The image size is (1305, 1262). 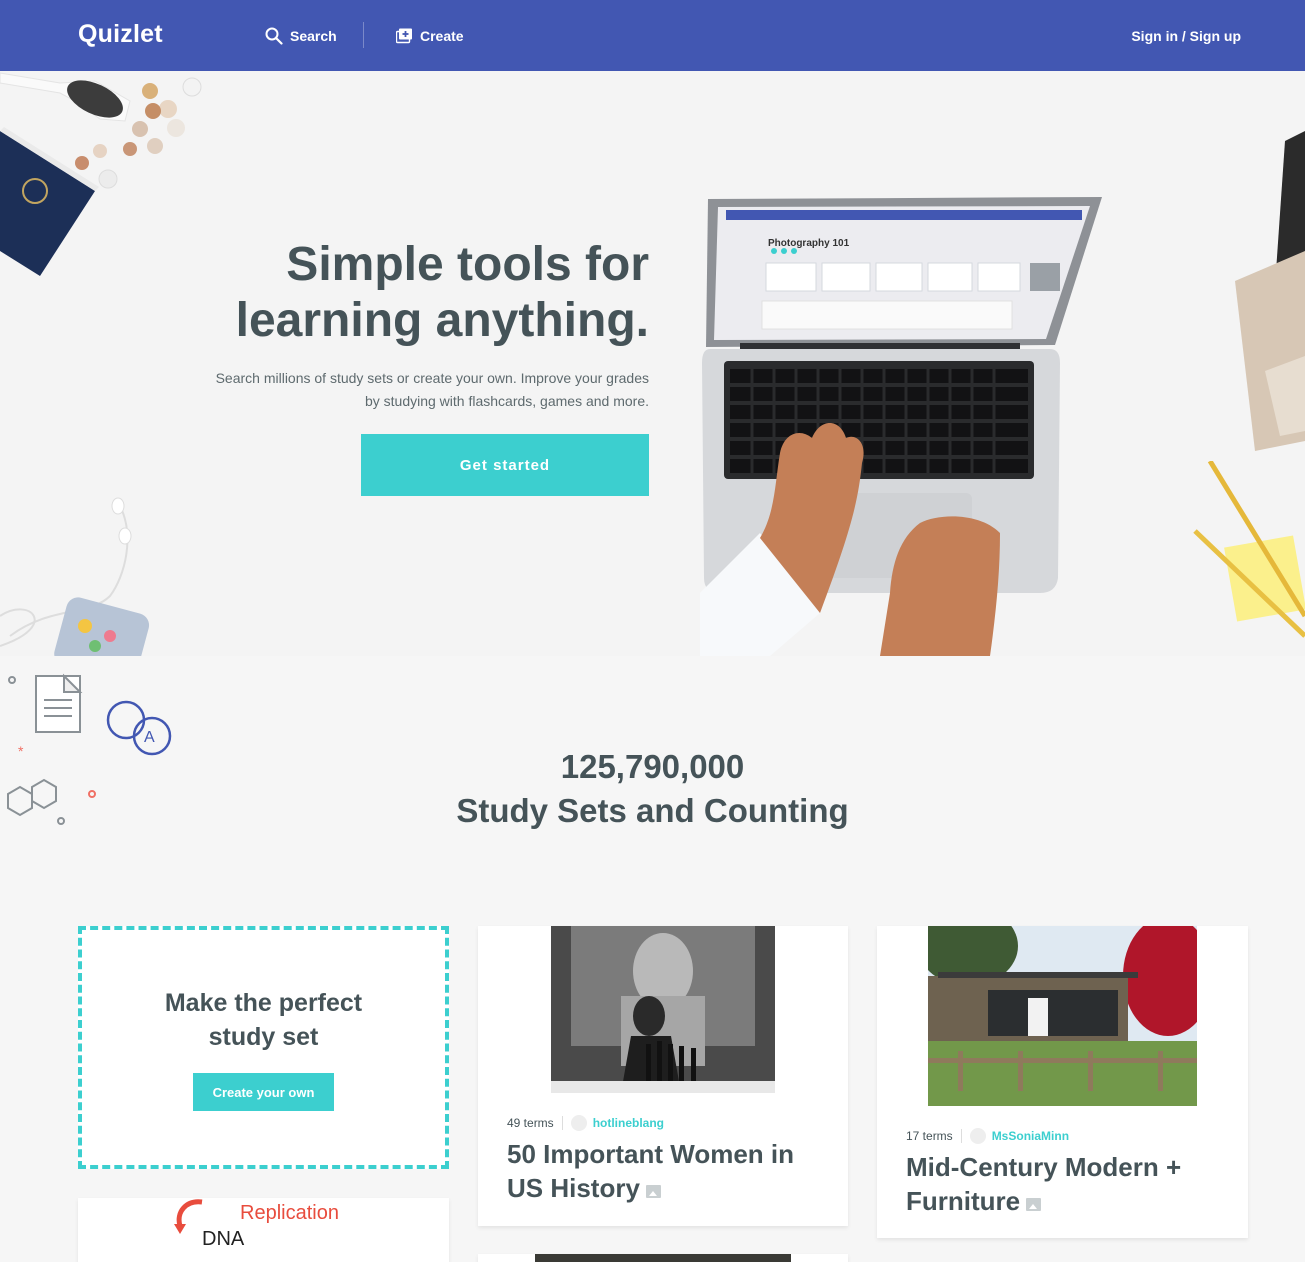 What do you see at coordinates (1030, 1136) in the screenshot?
I see `set-author: MsSoniaMinn` at bounding box center [1030, 1136].